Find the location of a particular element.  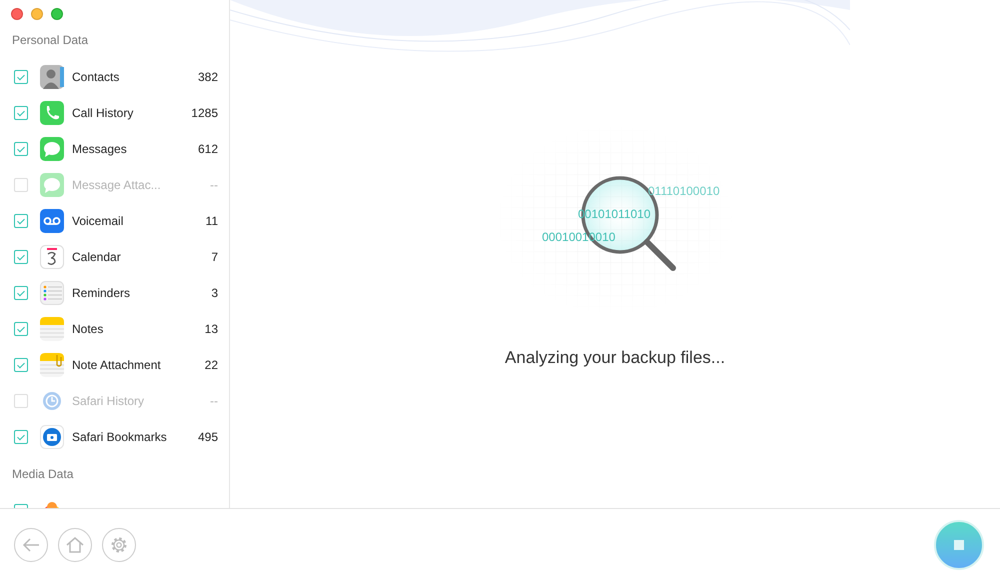

item-count: 11 is located at coordinates (212, 221).